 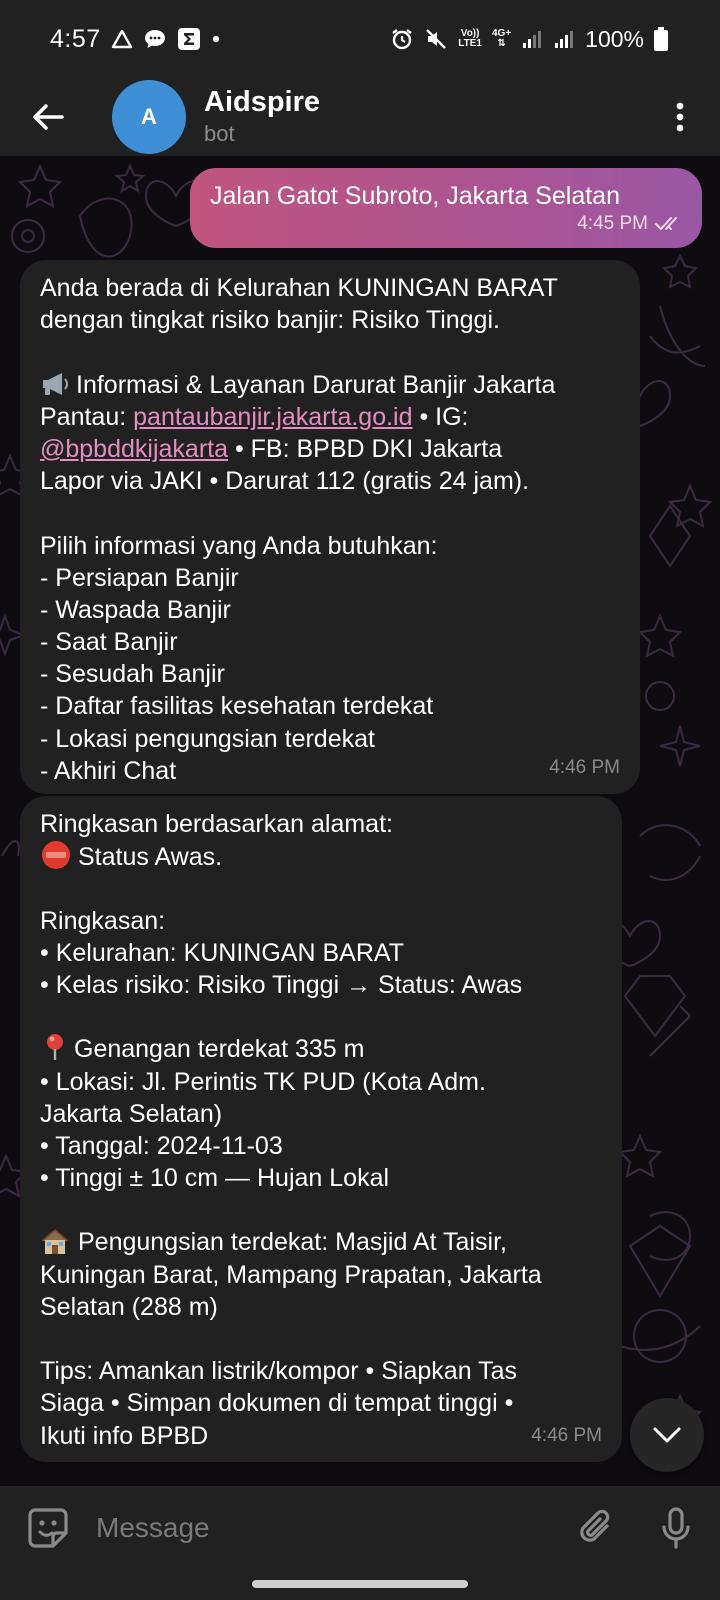 I want to click on outgoing-message-meta: 4:45 PM, so click(x=630, y=224).